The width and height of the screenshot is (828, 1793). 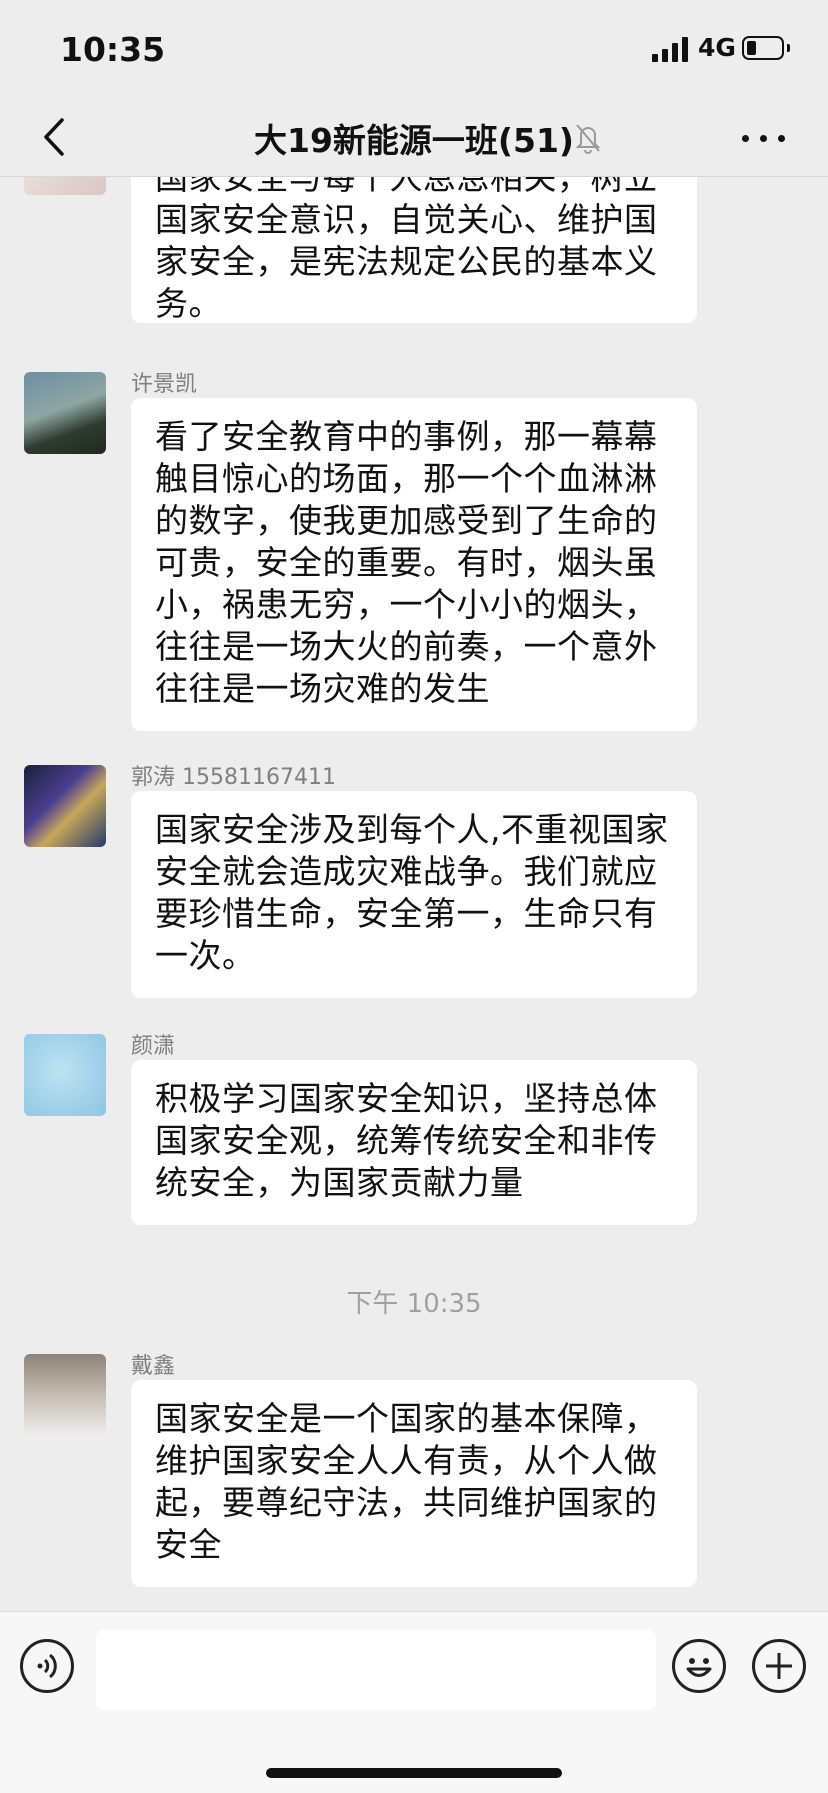 I want to click on message-input, so click(x=376, y=1670).